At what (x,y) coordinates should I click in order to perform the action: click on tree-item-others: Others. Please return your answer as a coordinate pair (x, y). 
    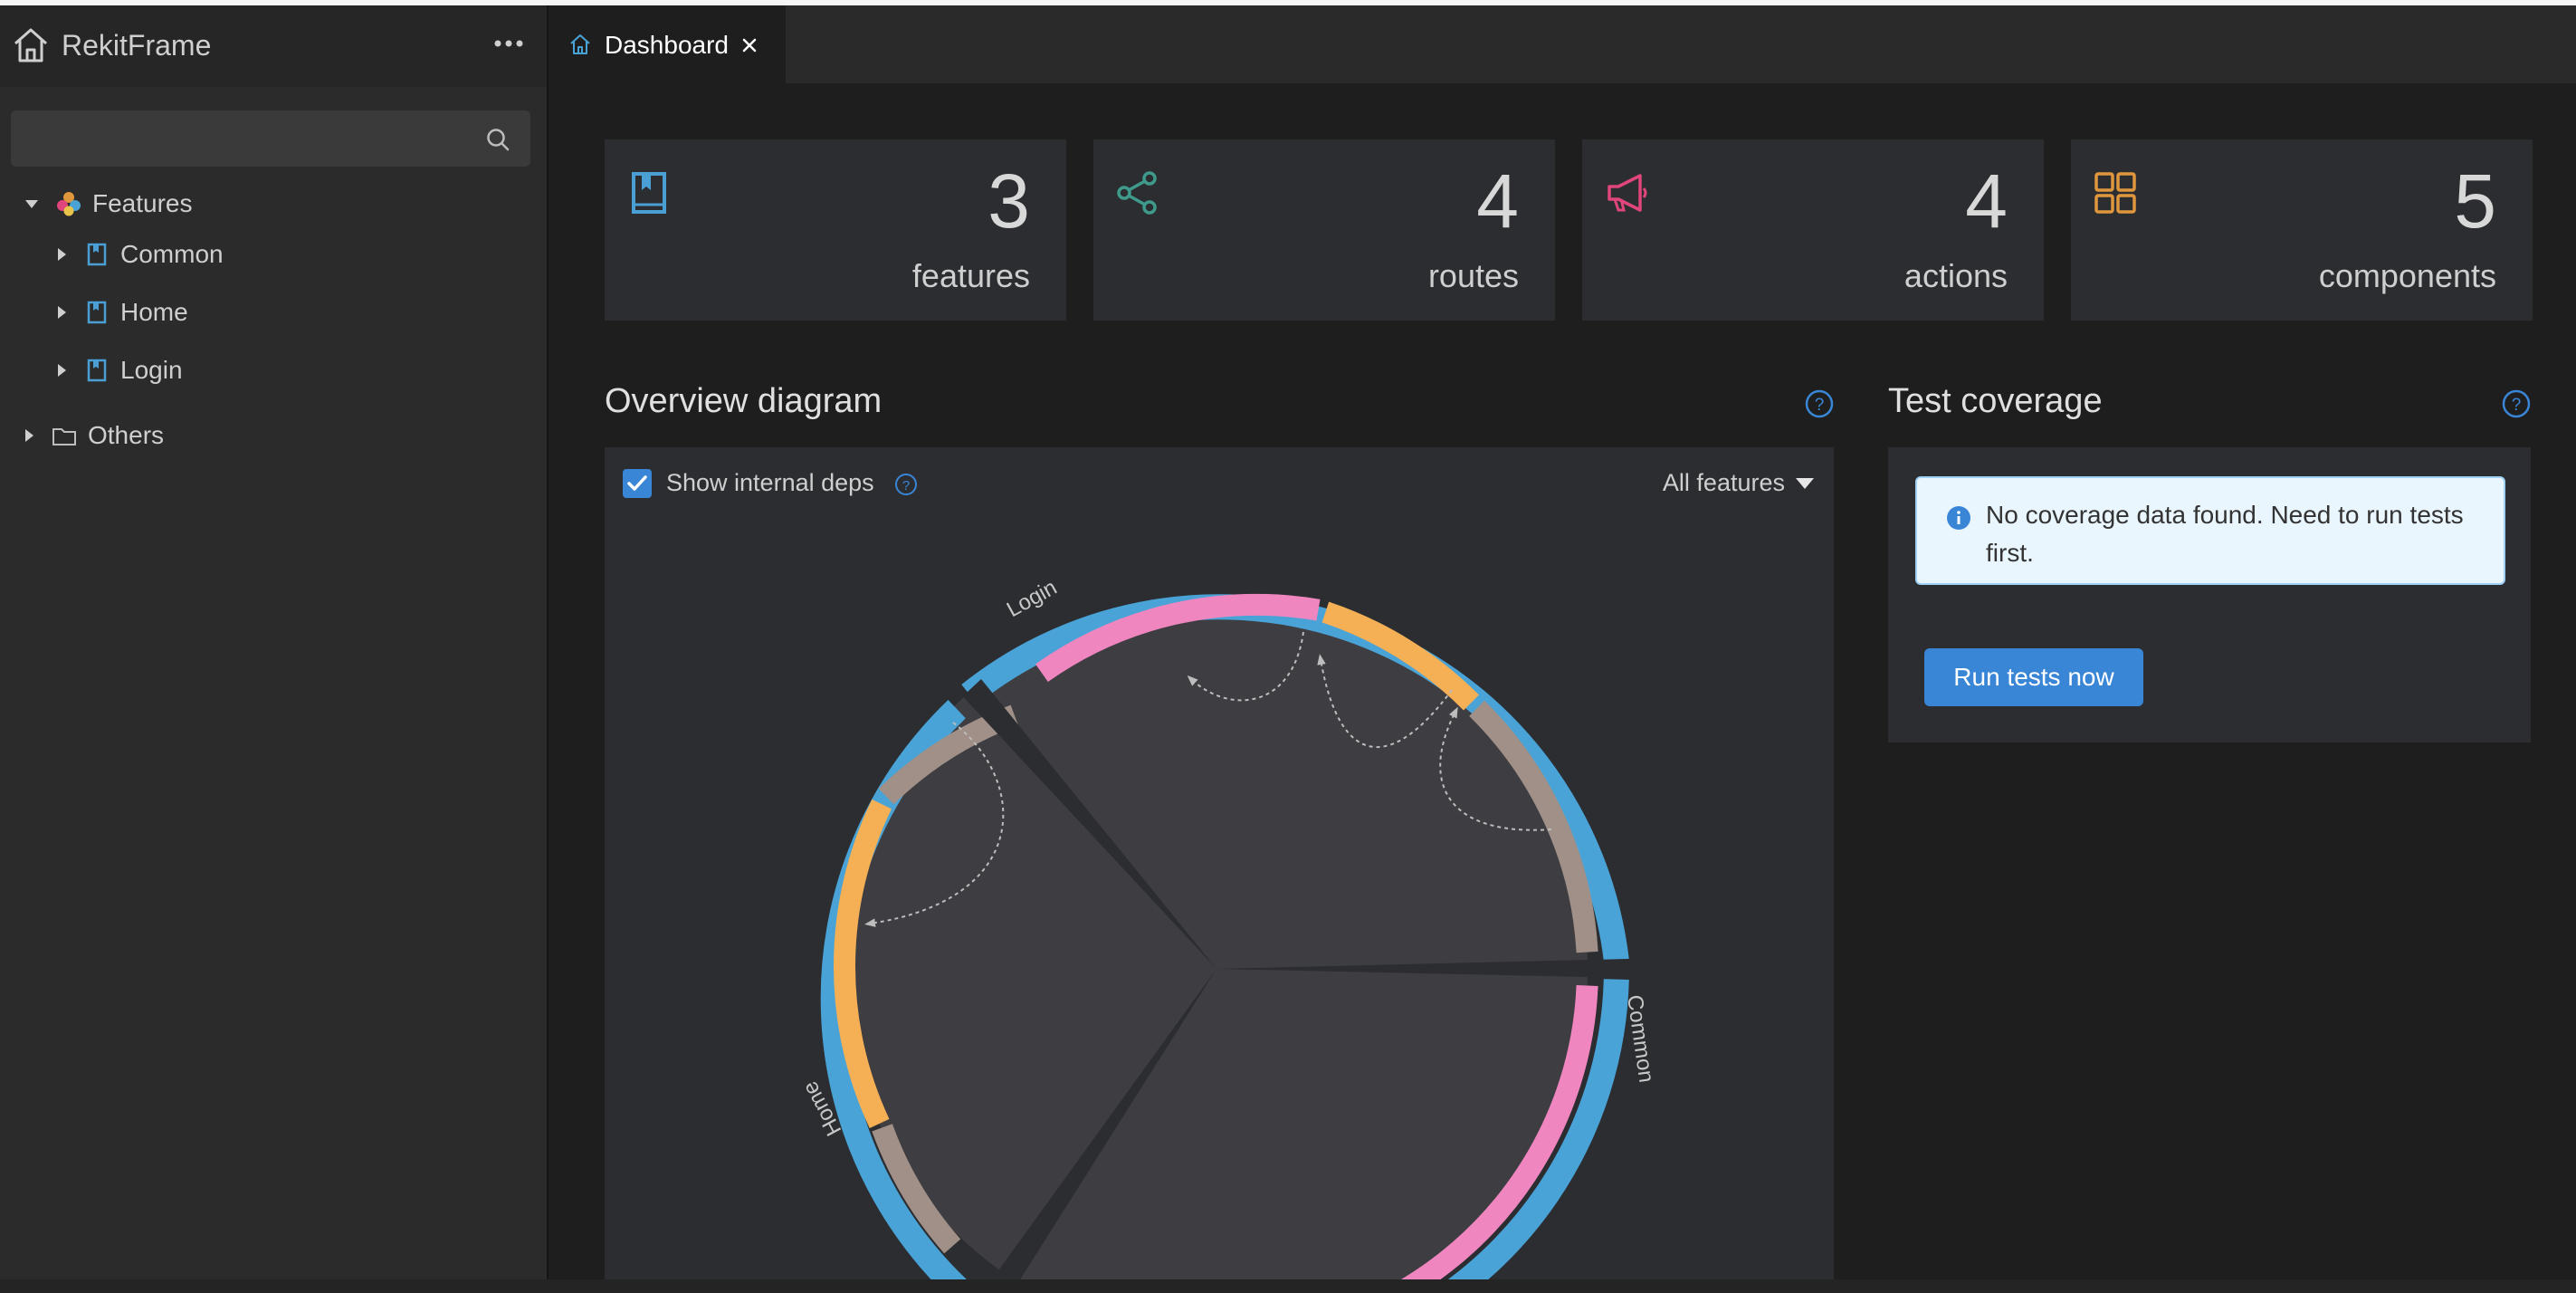
    Looking at the image, I should click on (95, 435).